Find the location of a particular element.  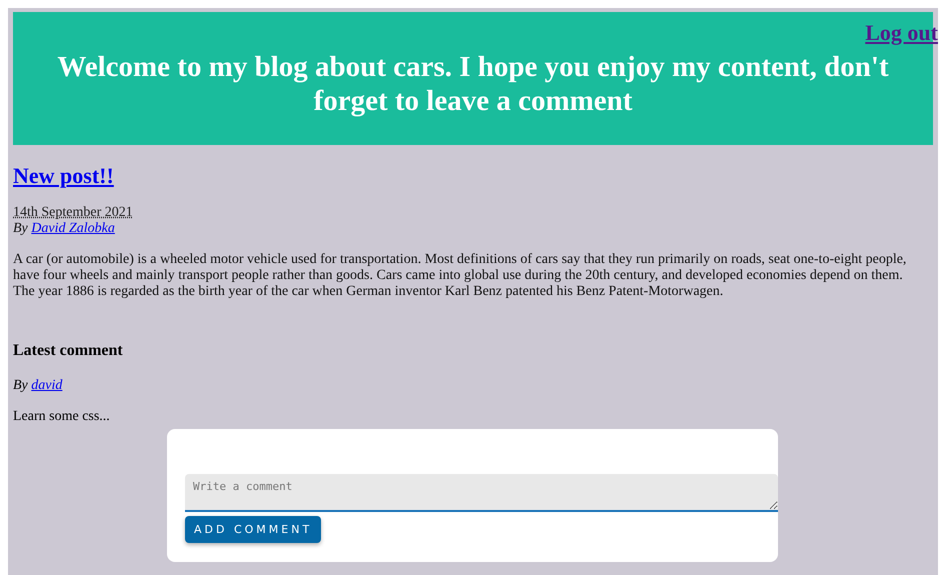

post-body: A car (or automobile) is a wheeled motor vehicle used for transportation. Most definitions of cars say that they run primarily on roads, seat one-to-eight people, have four wheels and mainly transport people rather than goods. Cars came into global use during the 20th century, and developed economies depend on them. The year 1886 is regarded as the birth year of the car when German inventor Karl Benz patented his Benz Patent-Motorwagen. is located at coordinates (460, 276).